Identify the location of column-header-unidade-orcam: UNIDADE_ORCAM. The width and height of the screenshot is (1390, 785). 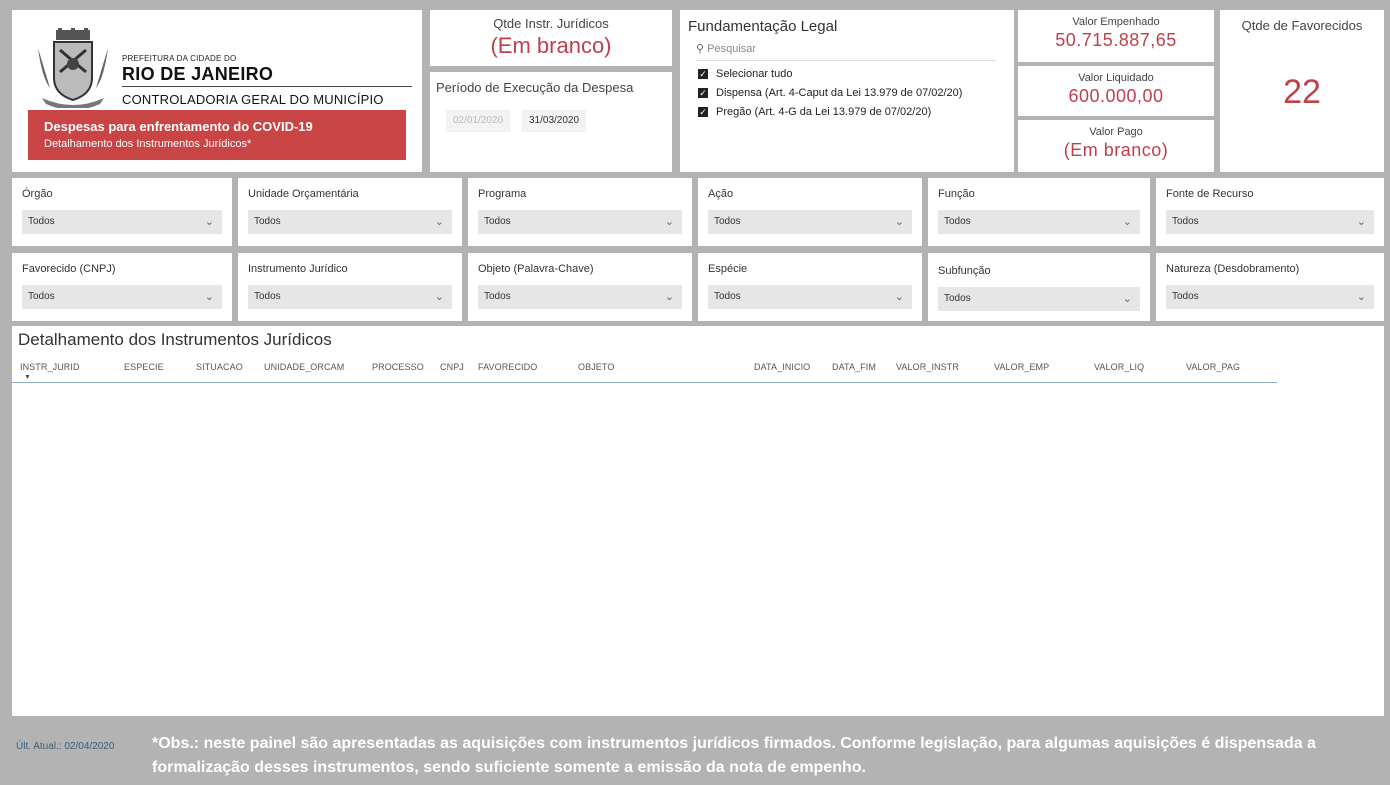
(304, 367).